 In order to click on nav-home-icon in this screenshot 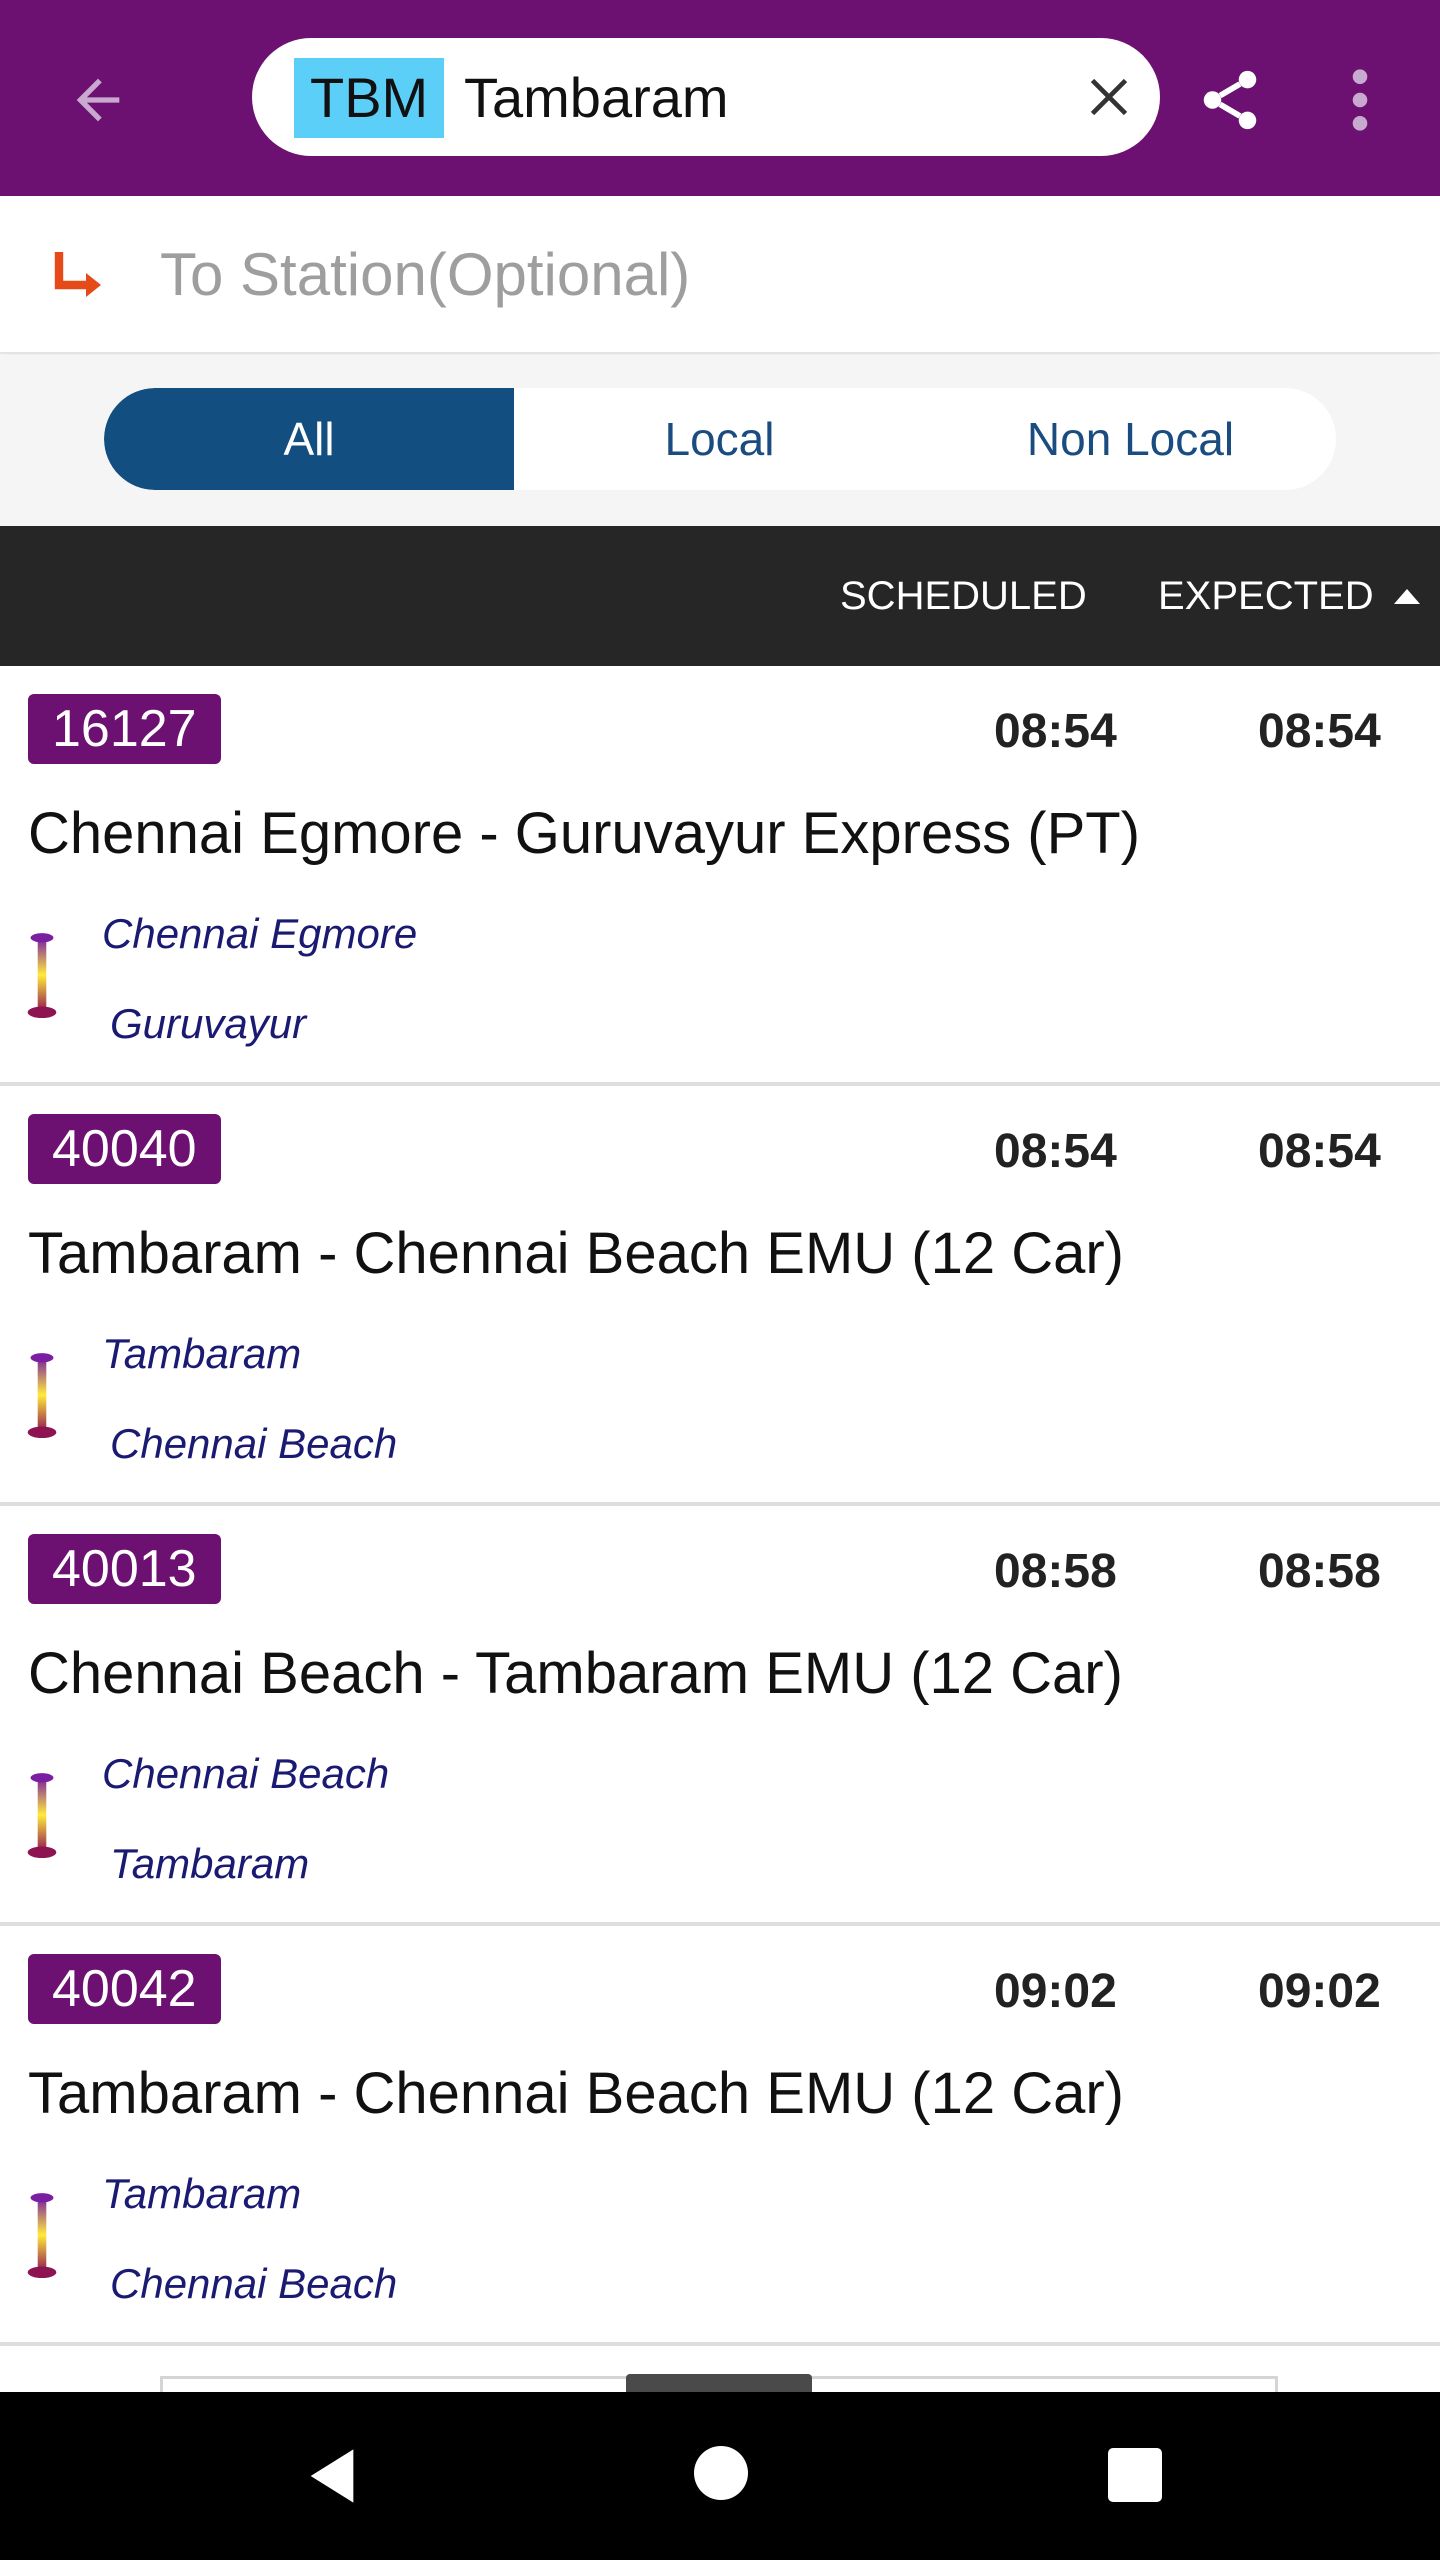, I will do `click(721, 2473)`.